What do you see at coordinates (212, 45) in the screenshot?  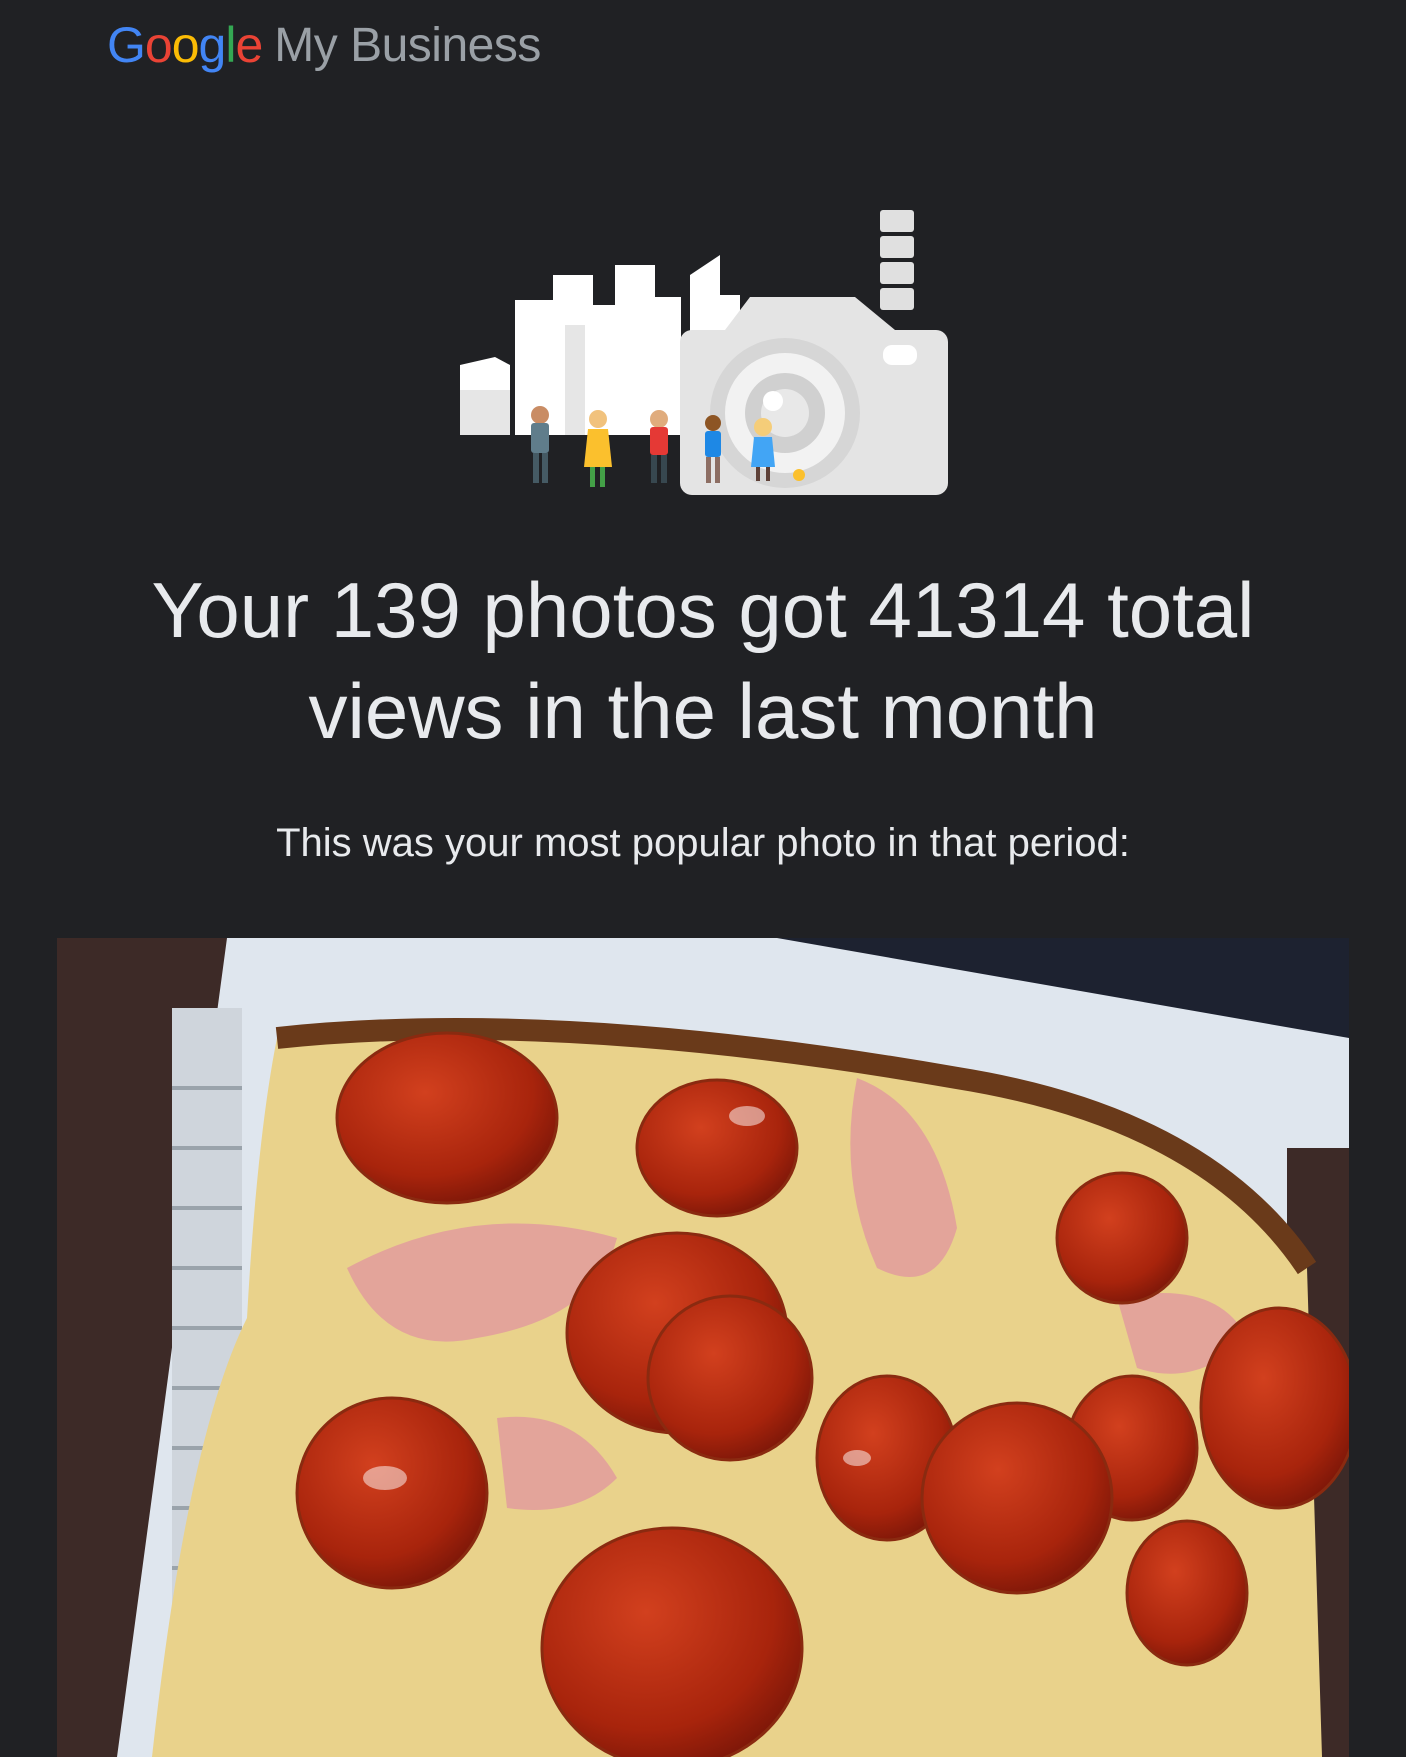 I see `logo-letter: g` at bounding box center [212, 45].